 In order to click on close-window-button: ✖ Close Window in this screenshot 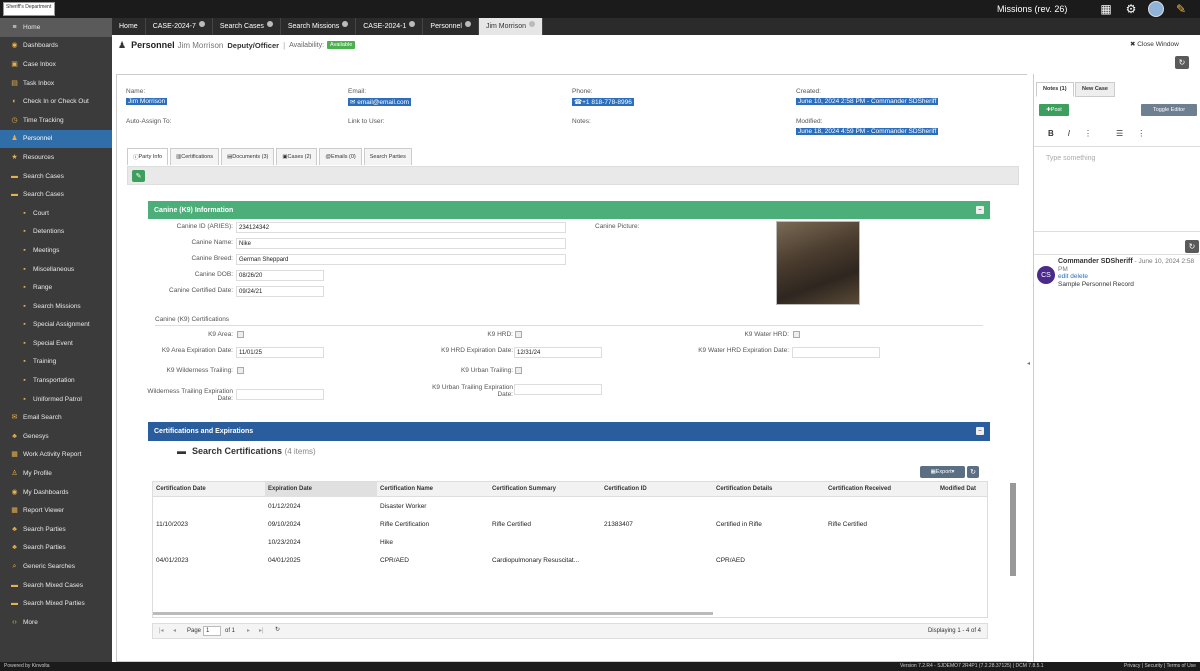, I will do `click(1154, 44)`.